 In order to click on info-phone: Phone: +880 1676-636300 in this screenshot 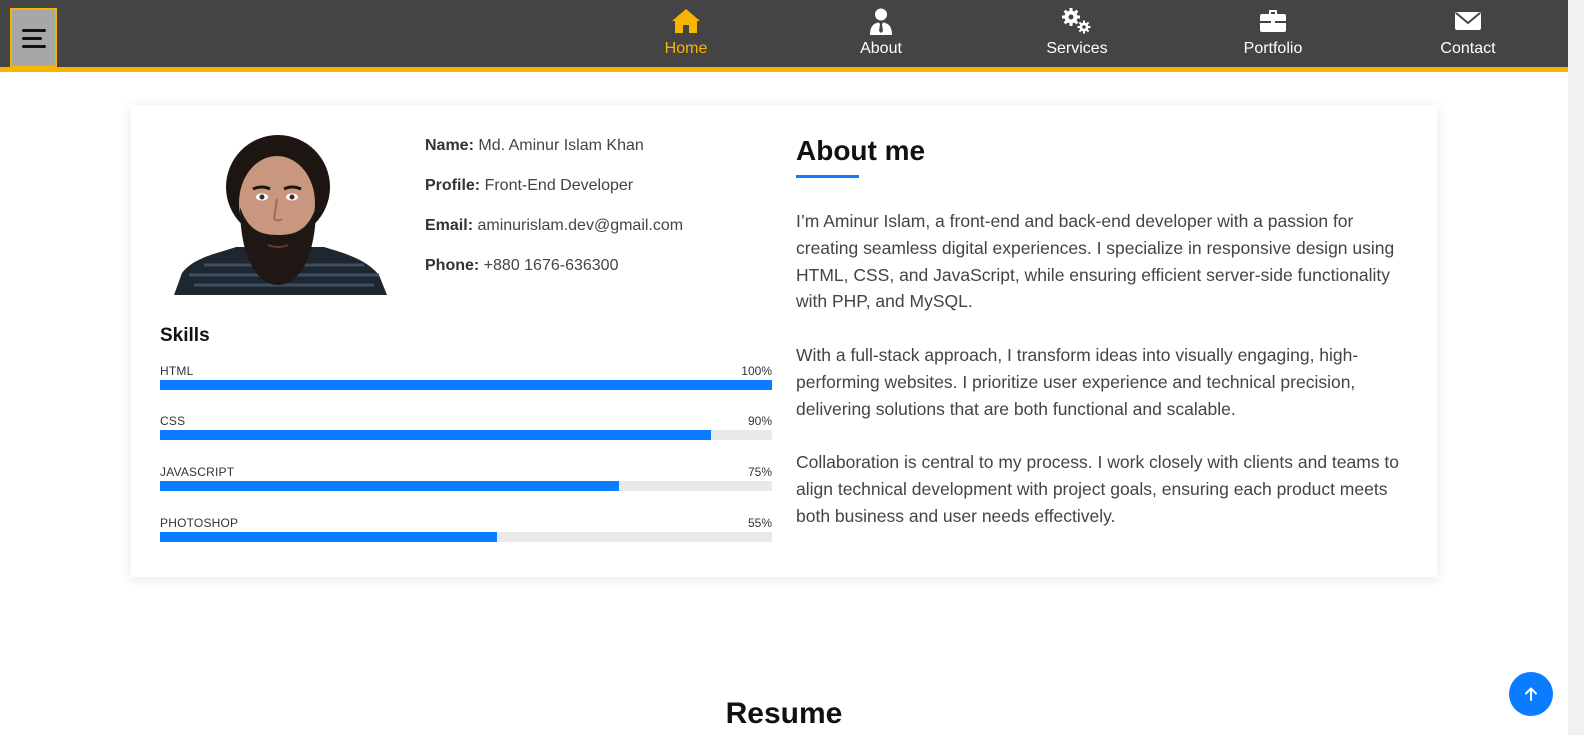, I will do `click(554, 277)`.